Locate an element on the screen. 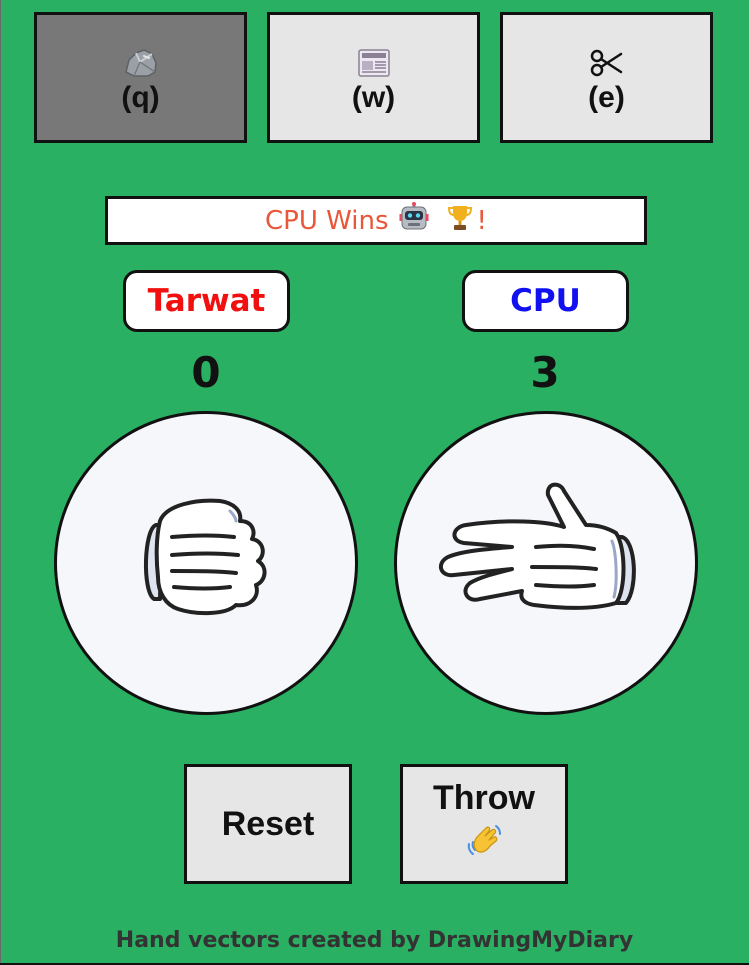  scissors-key-label: (e) is located at coordinates (606, 97).